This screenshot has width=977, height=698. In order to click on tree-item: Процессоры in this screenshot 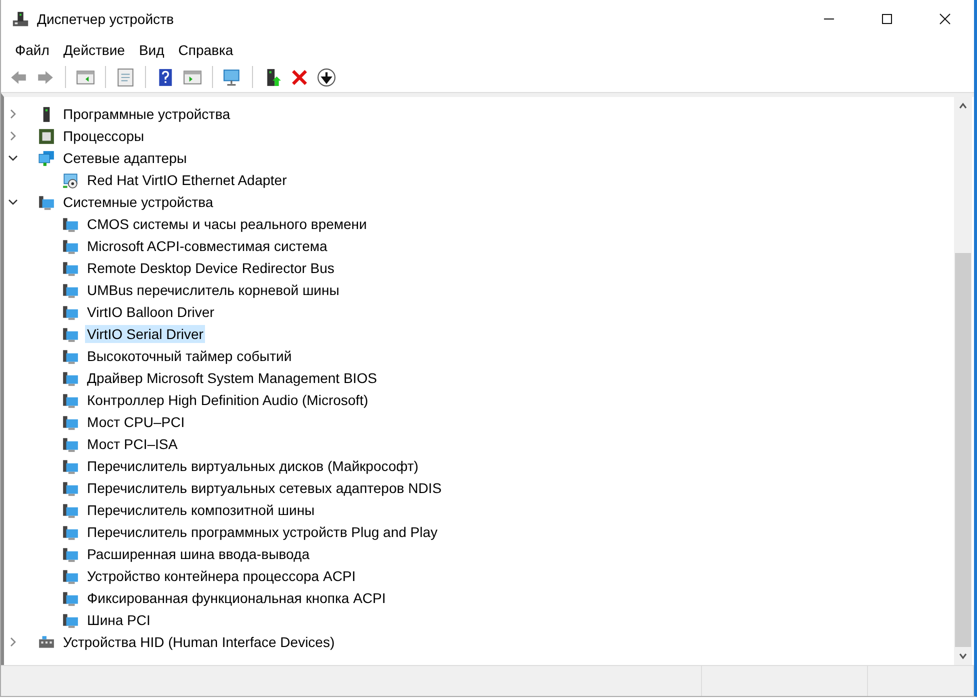, I will do `click(103, 136)`.